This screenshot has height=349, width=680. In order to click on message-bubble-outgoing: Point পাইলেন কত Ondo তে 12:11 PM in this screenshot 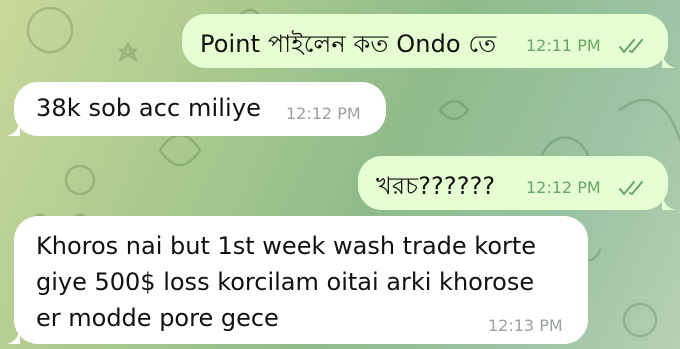, I will do `click(429, 41)`.